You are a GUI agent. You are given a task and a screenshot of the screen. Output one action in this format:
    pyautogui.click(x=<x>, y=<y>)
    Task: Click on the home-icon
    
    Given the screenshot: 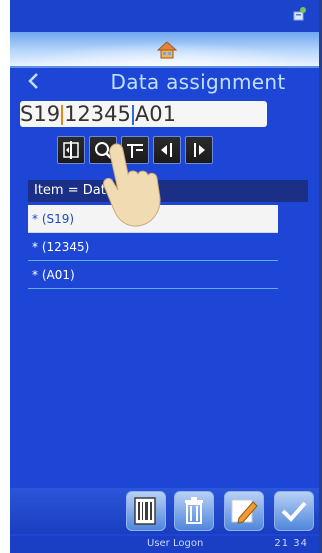 What is the action you would take?
    pyautogui.click(x=167, y=50)
    